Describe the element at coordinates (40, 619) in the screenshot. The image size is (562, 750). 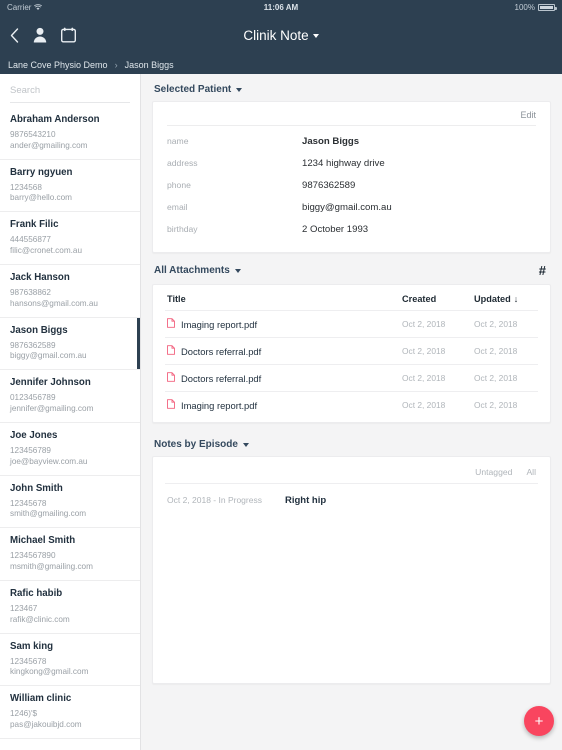
I see `patient-email: rafik@clinic.com` at that location.